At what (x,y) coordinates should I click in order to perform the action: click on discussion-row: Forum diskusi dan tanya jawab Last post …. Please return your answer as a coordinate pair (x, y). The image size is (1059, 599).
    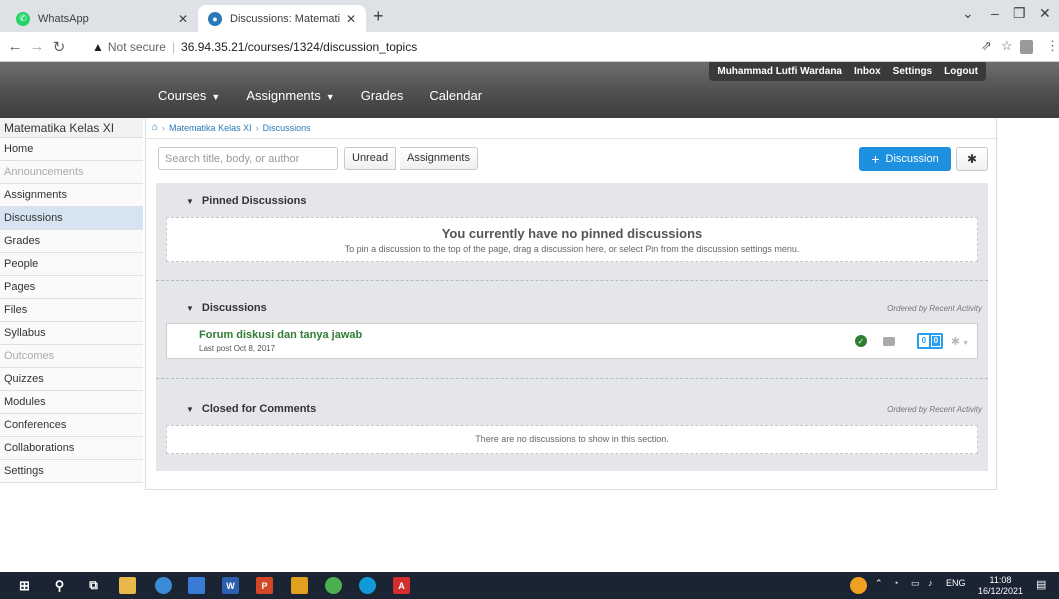
    Looking at the image, I should click on (572, 341).